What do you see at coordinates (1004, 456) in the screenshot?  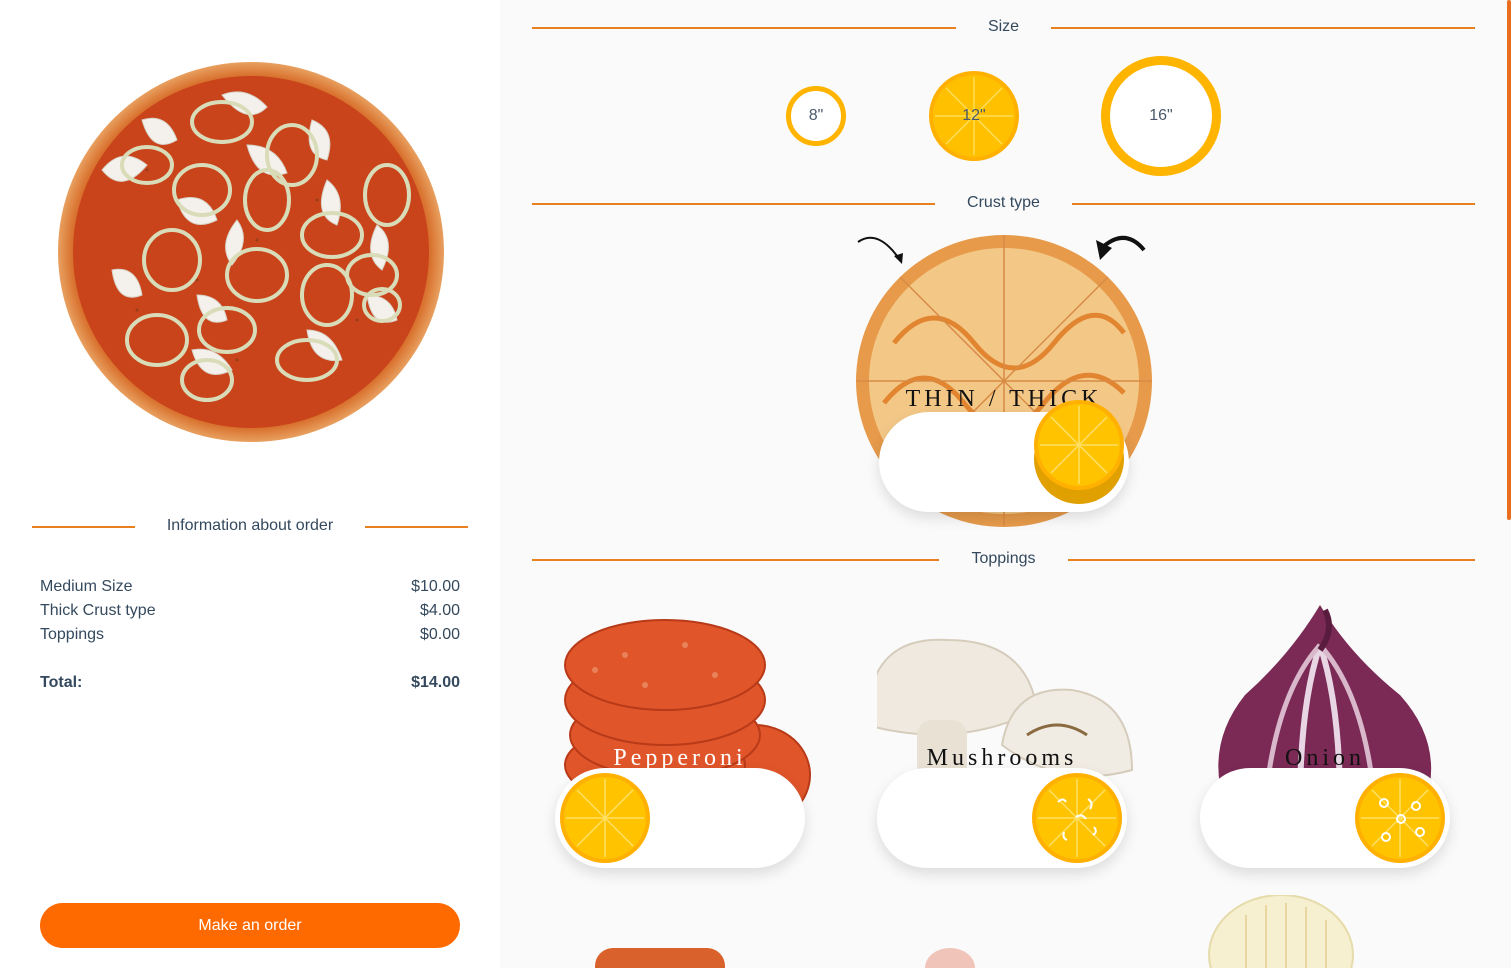 I see `crust-toggle` at bounding box center [1004, 456].